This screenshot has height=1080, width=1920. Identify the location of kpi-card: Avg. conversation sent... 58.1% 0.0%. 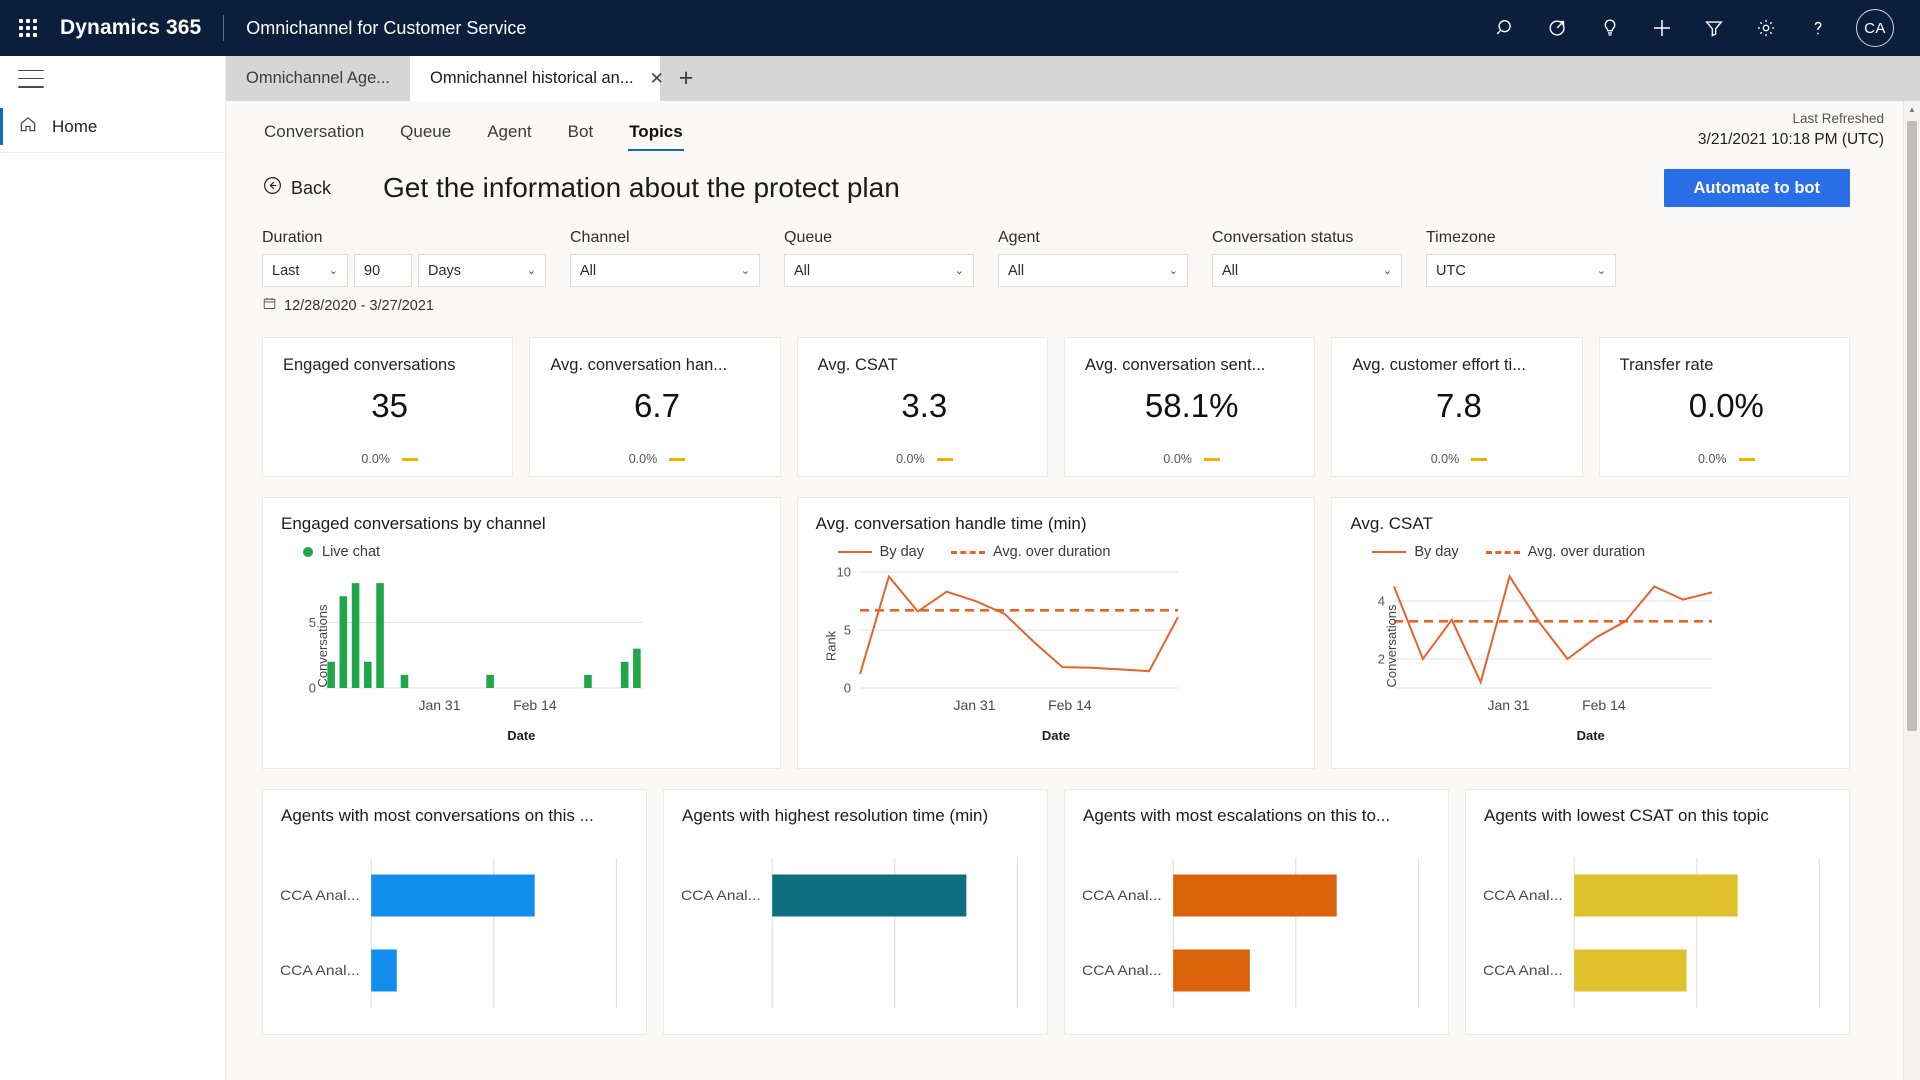
(1189, 407).